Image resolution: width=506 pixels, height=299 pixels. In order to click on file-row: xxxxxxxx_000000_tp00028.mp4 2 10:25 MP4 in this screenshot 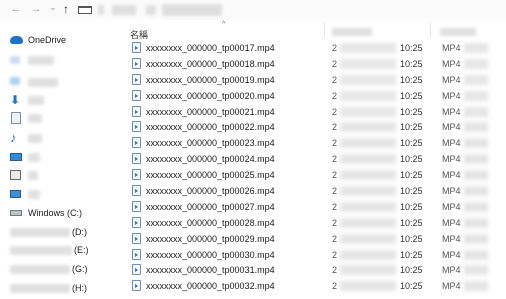, I will do `click(313, 223)`.